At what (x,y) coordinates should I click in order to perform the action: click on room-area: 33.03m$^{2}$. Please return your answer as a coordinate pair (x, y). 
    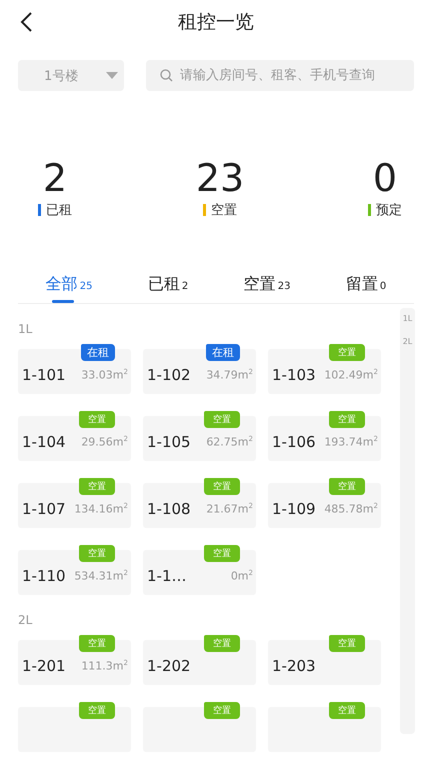
    Looking at the image, I should click on (104, 375).